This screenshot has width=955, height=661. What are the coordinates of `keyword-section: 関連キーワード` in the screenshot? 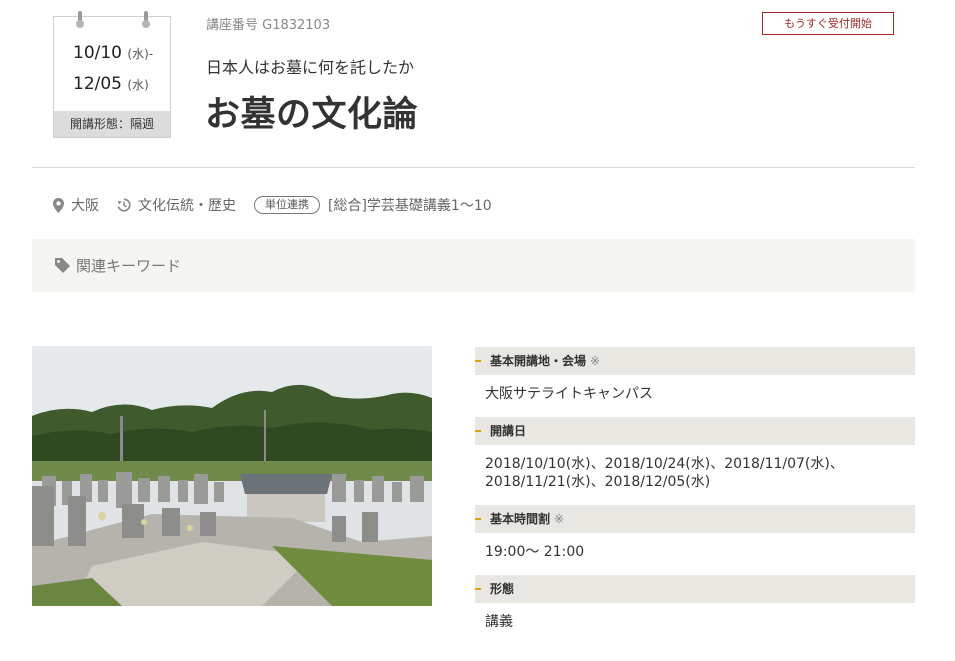 It's located at (473, 265).